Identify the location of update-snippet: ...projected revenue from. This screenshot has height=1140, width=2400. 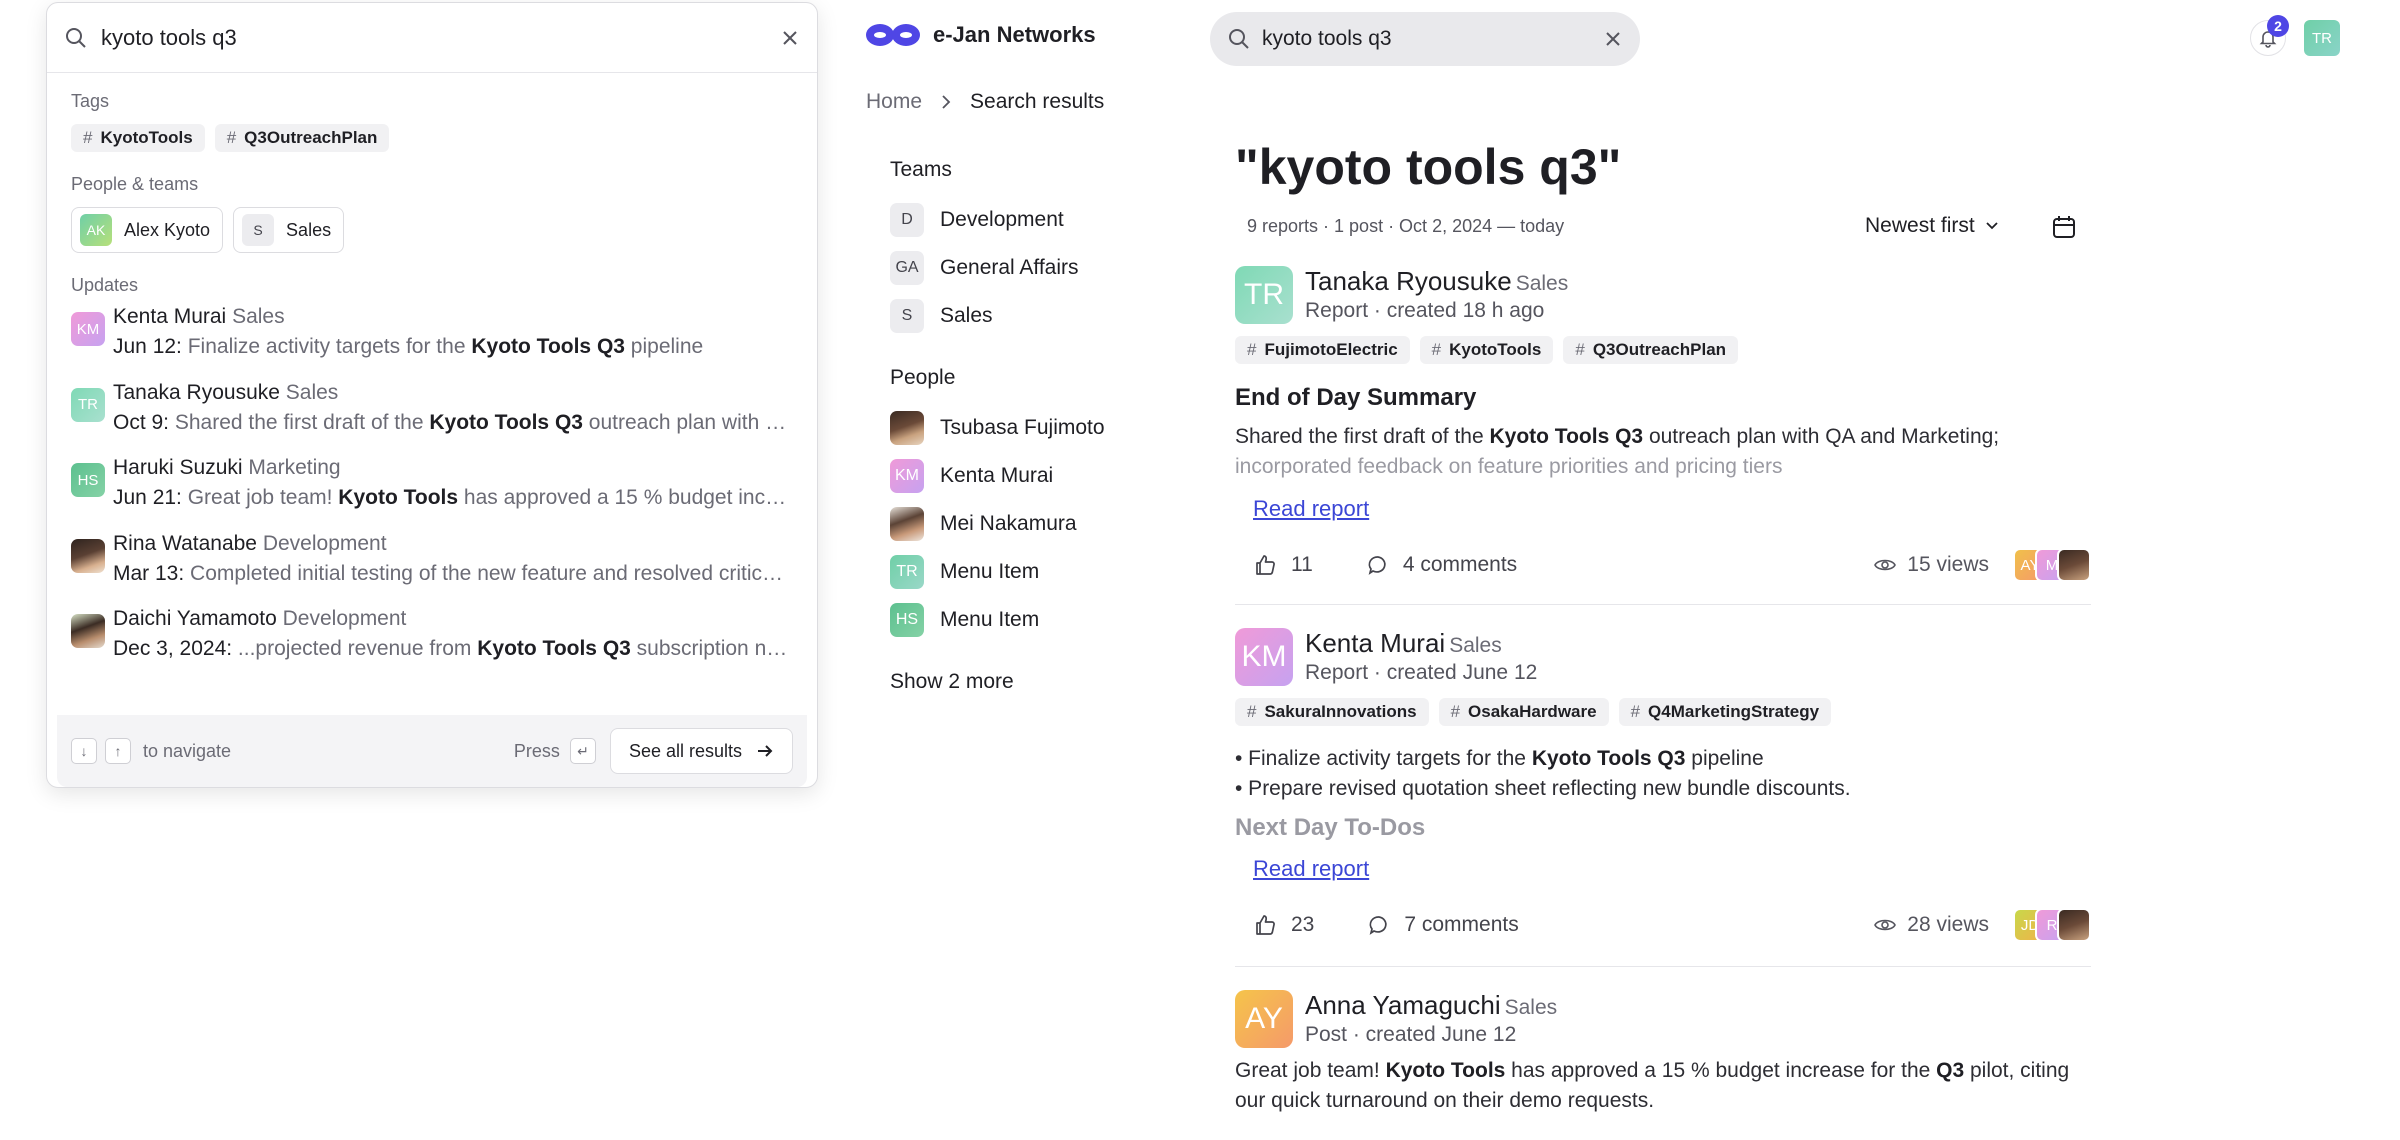
(355, 648).